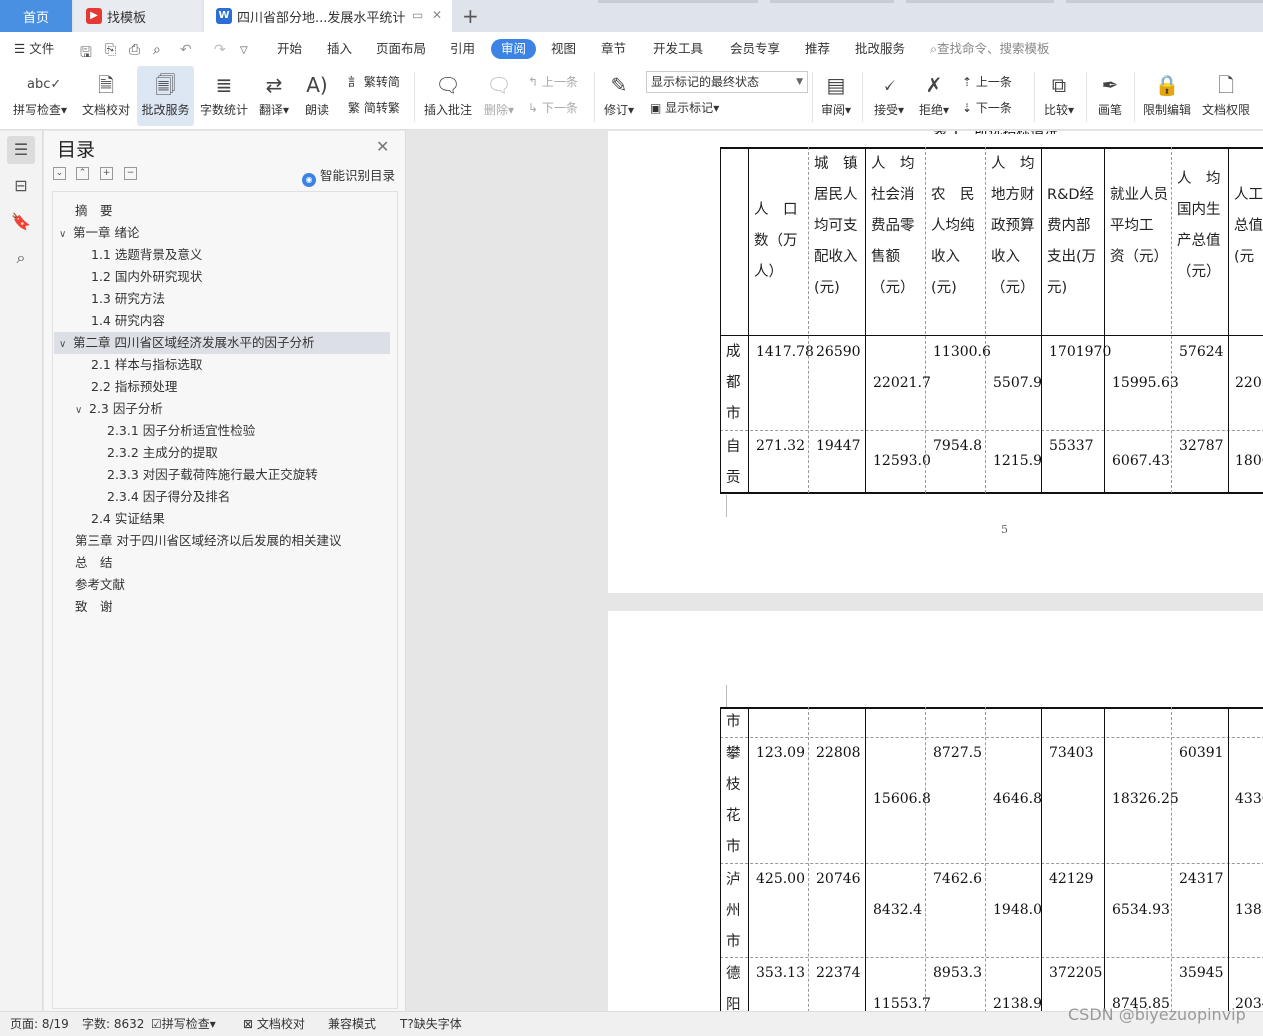 This screenshot has width=1263, height=1036. What do you see at coordinates (222, 343) in the screenshot?
I see `toc-item-selected: ∨ 第二章 四川省区域经济发展水平的因子分析` at bounding box center [222, 343].